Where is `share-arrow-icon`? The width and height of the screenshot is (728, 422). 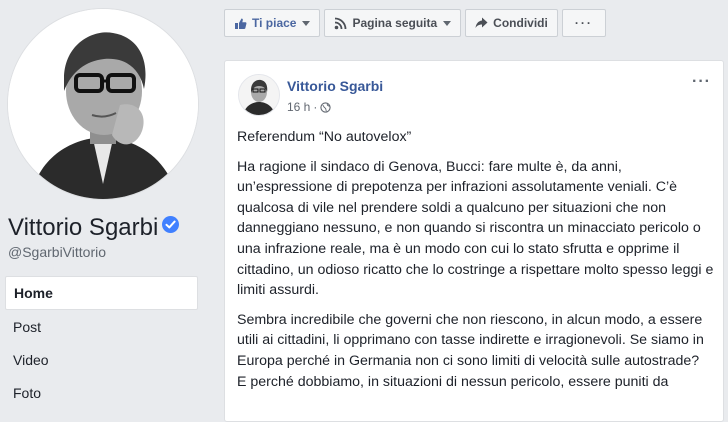 share-arrow-icon is located at coordinates (481, 23).